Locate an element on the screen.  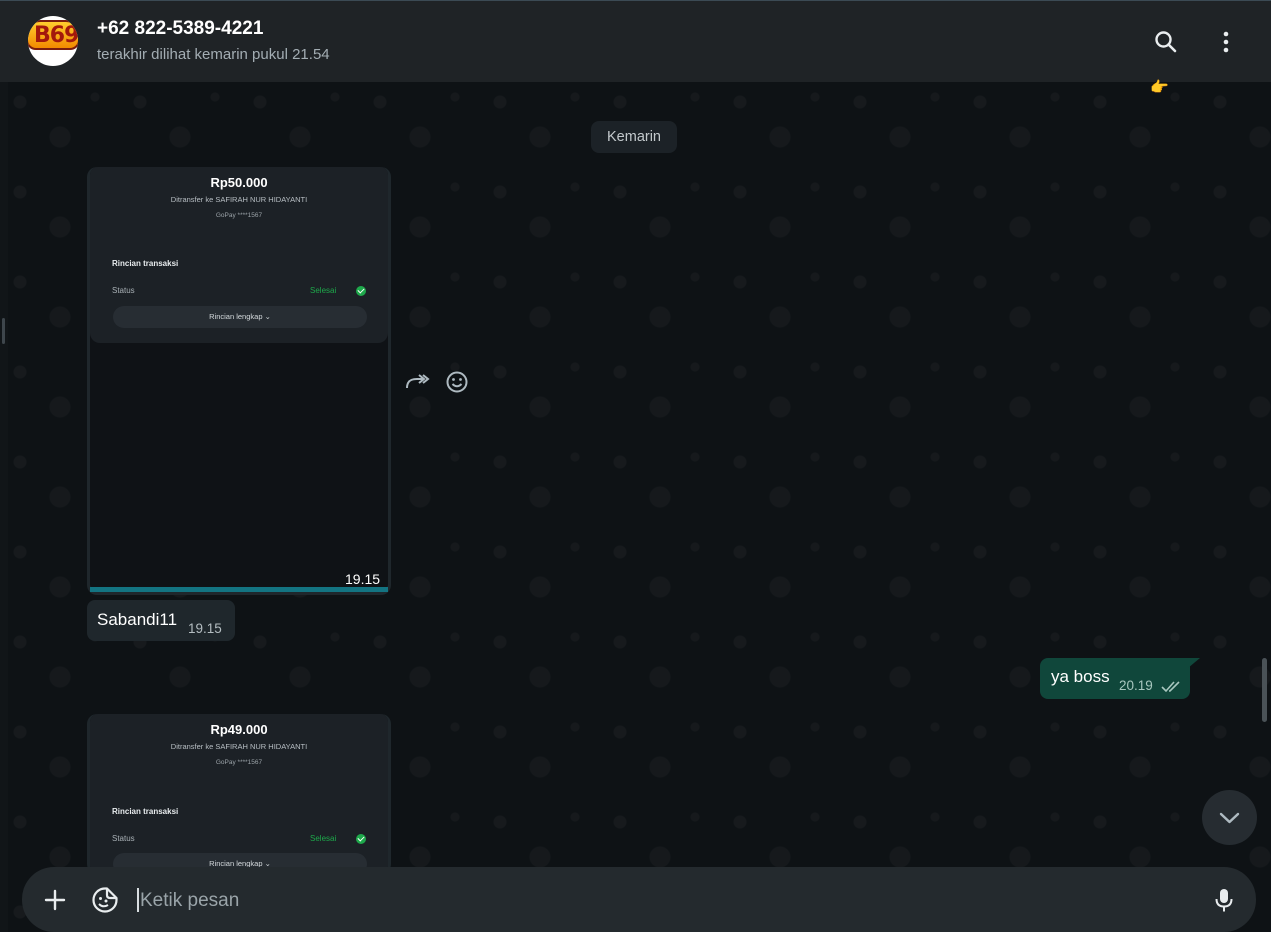
left-scroll-thumb is located at coordinates (3, 331).